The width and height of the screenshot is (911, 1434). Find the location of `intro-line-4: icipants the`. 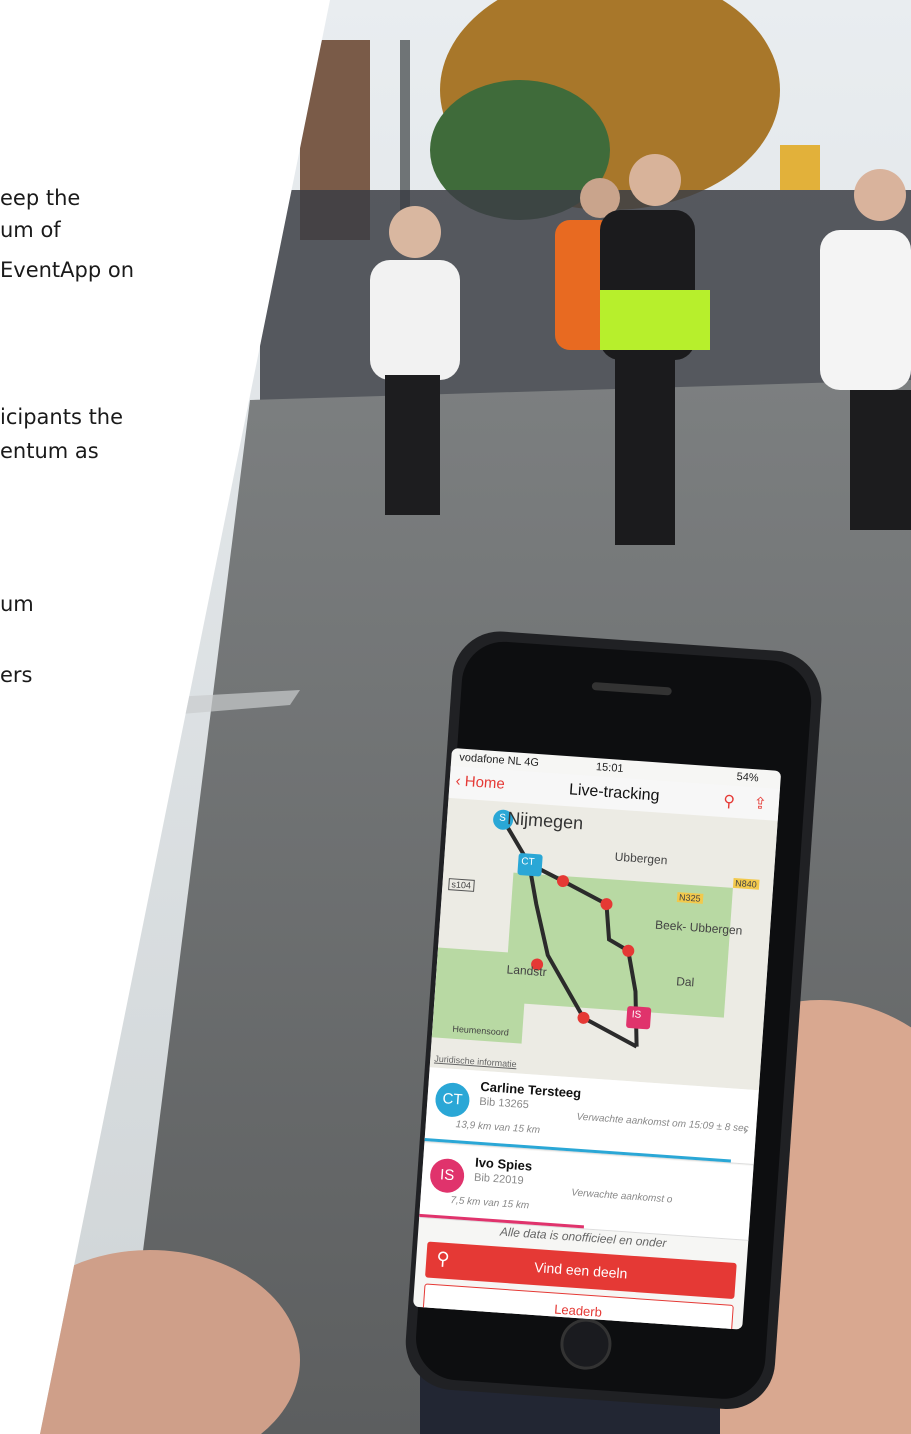

intro-line-4: icipants the is located at coordinates (62, 417).